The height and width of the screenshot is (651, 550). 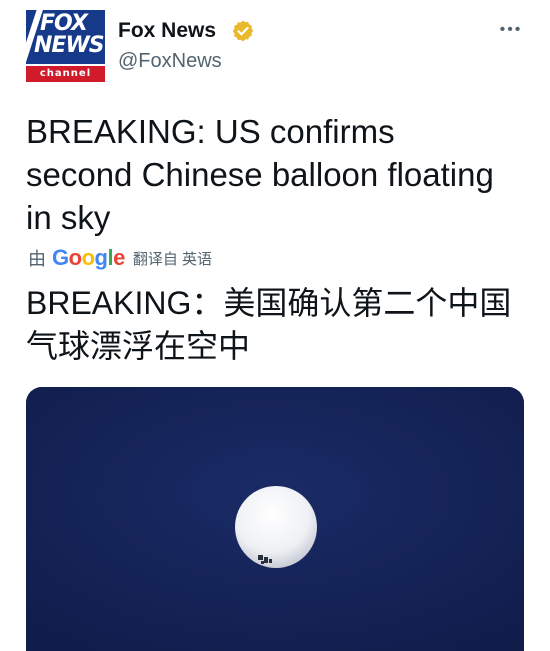 I want to click on logo-sub: channel, so click(x=65, y=74).